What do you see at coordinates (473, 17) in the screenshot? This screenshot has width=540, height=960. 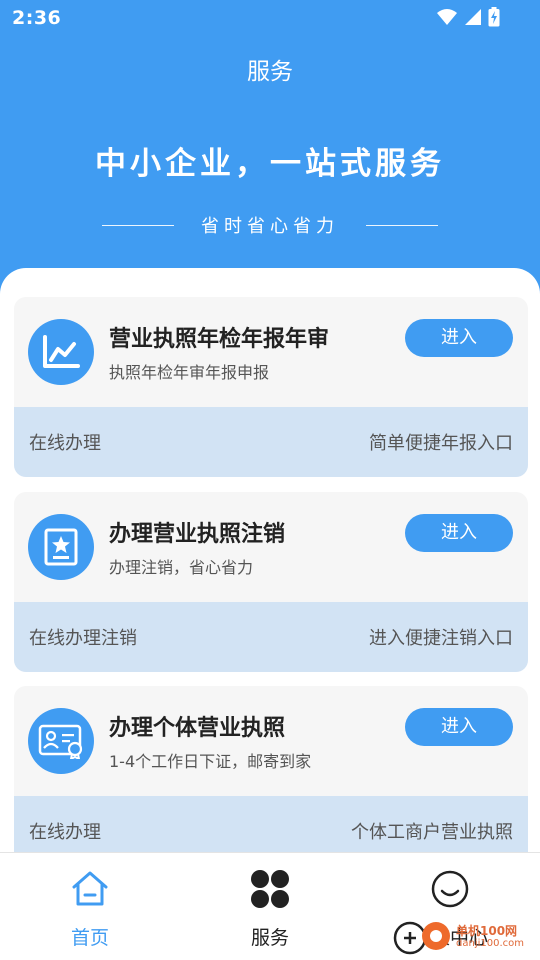 I see `signal-icon` at bounding box center [473, 17].